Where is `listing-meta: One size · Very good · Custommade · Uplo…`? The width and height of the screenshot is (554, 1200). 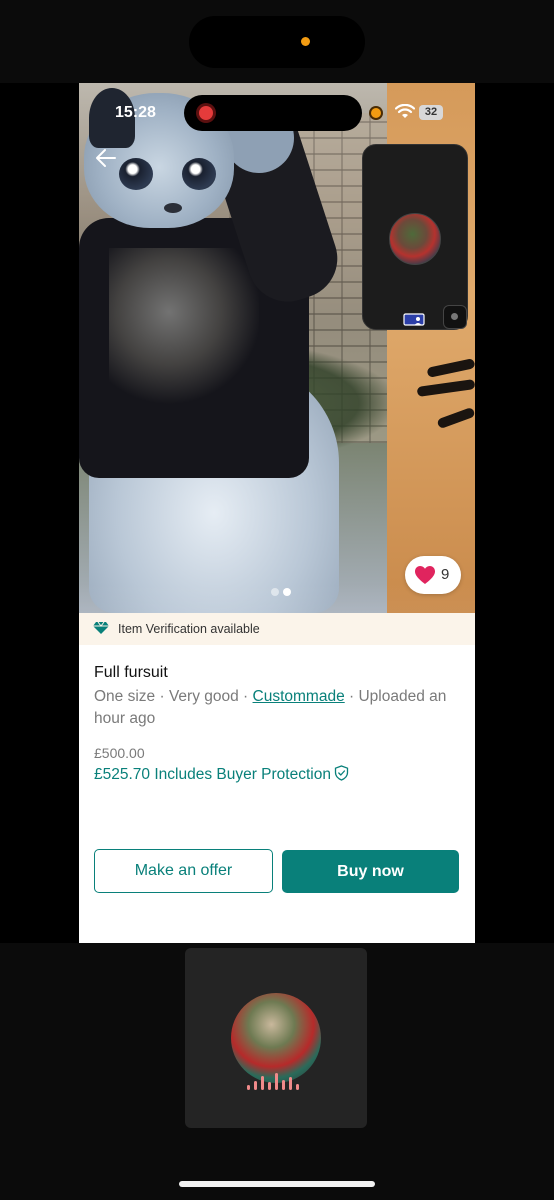 listing-meta: One size · Very good · Custommade · Uplo… is located at coordinates (279, 708).